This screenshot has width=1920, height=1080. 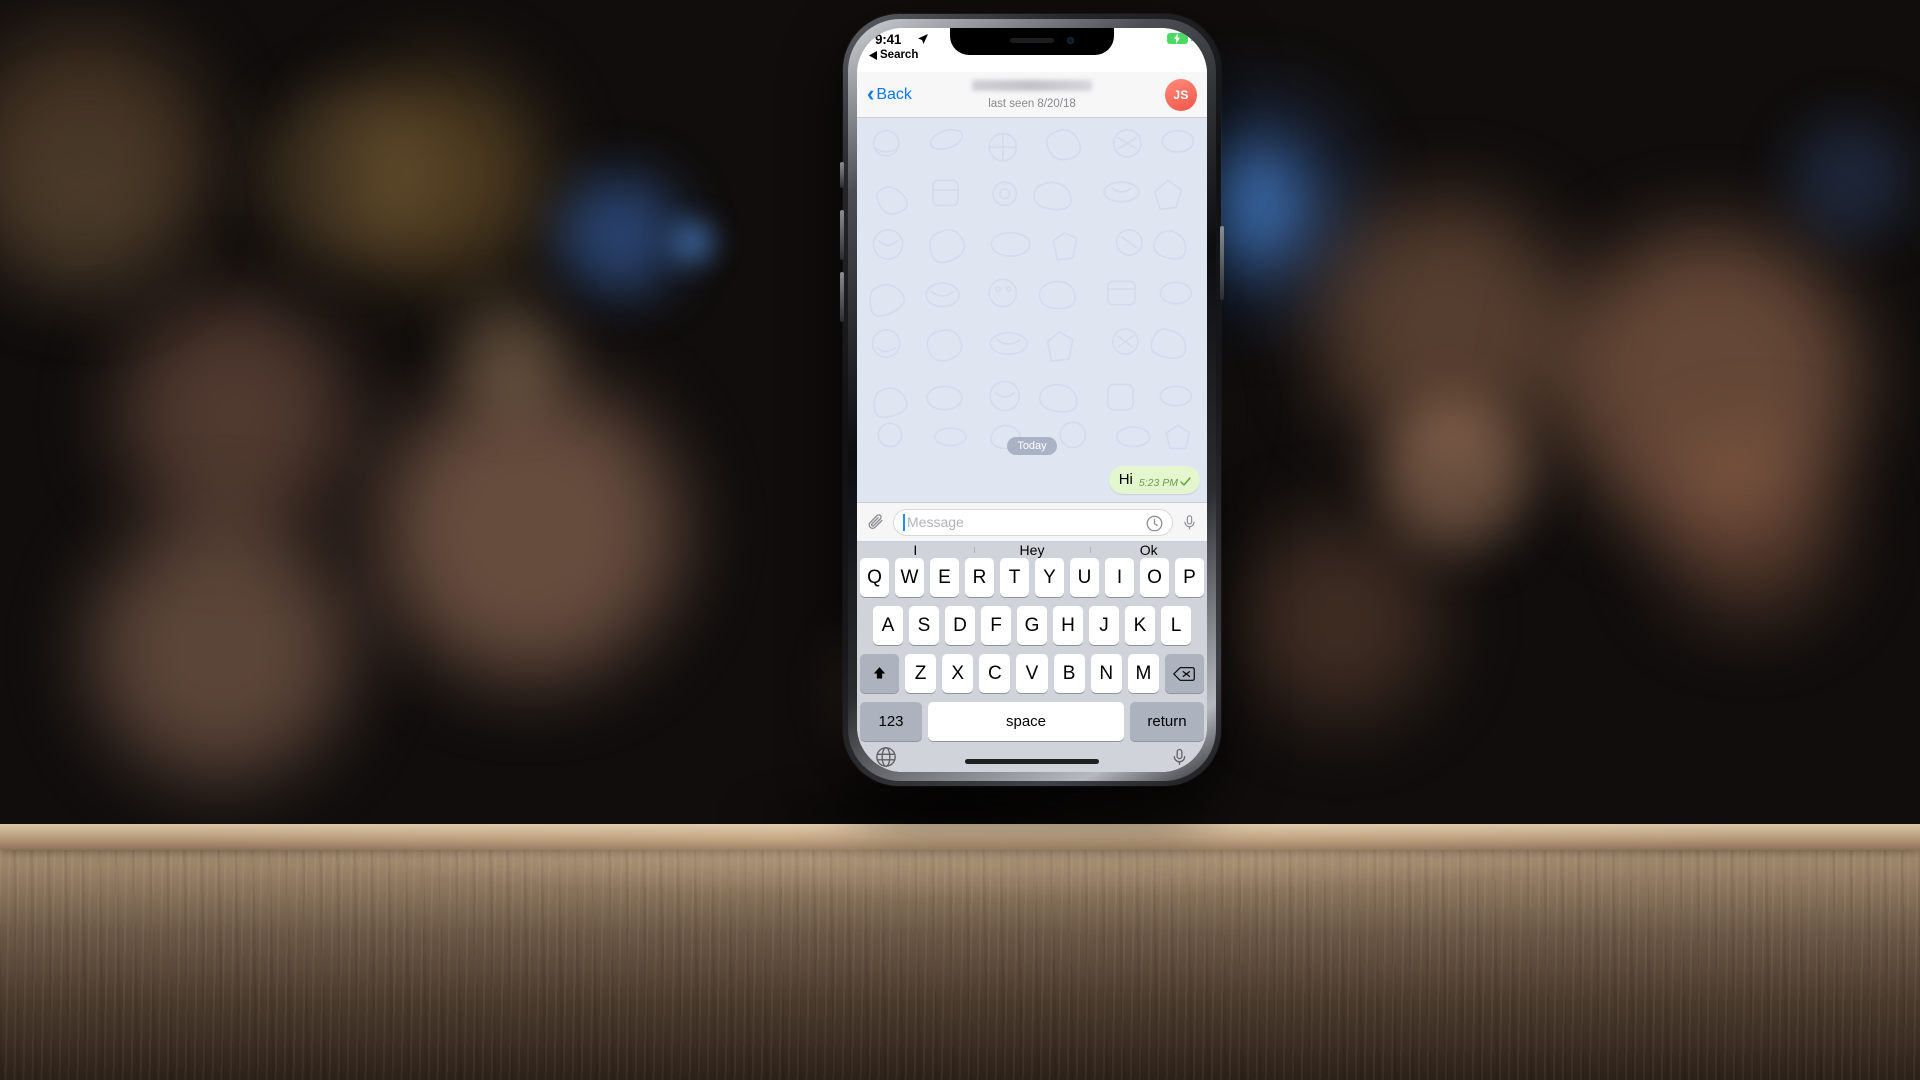 What do you see at coordinates (909, 577) in the screenshot?
I see `key-w: W` at bounding box center [909, 577].